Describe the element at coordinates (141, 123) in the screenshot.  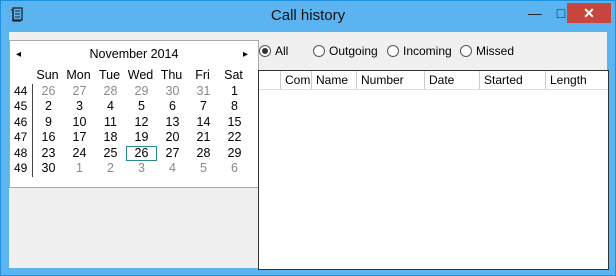
I see `calendar-day: 12` at that location.